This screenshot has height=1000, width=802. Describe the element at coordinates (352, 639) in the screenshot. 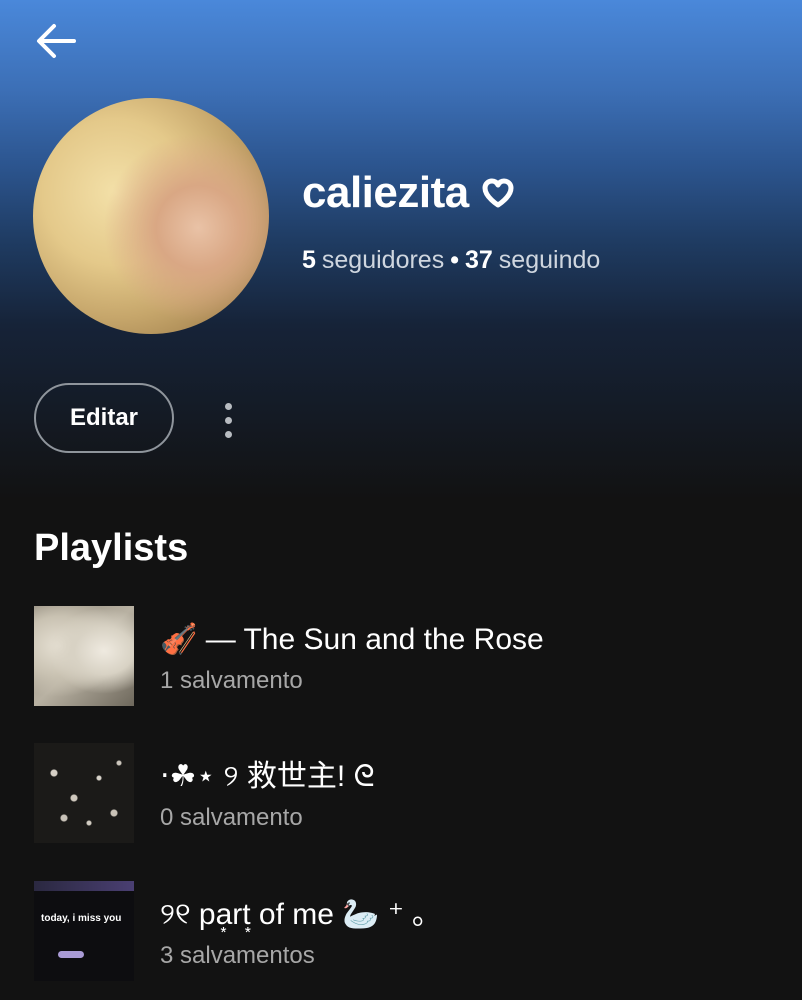

I see `playlist-title: 🎻 — The Sun and the Rose` at that location.